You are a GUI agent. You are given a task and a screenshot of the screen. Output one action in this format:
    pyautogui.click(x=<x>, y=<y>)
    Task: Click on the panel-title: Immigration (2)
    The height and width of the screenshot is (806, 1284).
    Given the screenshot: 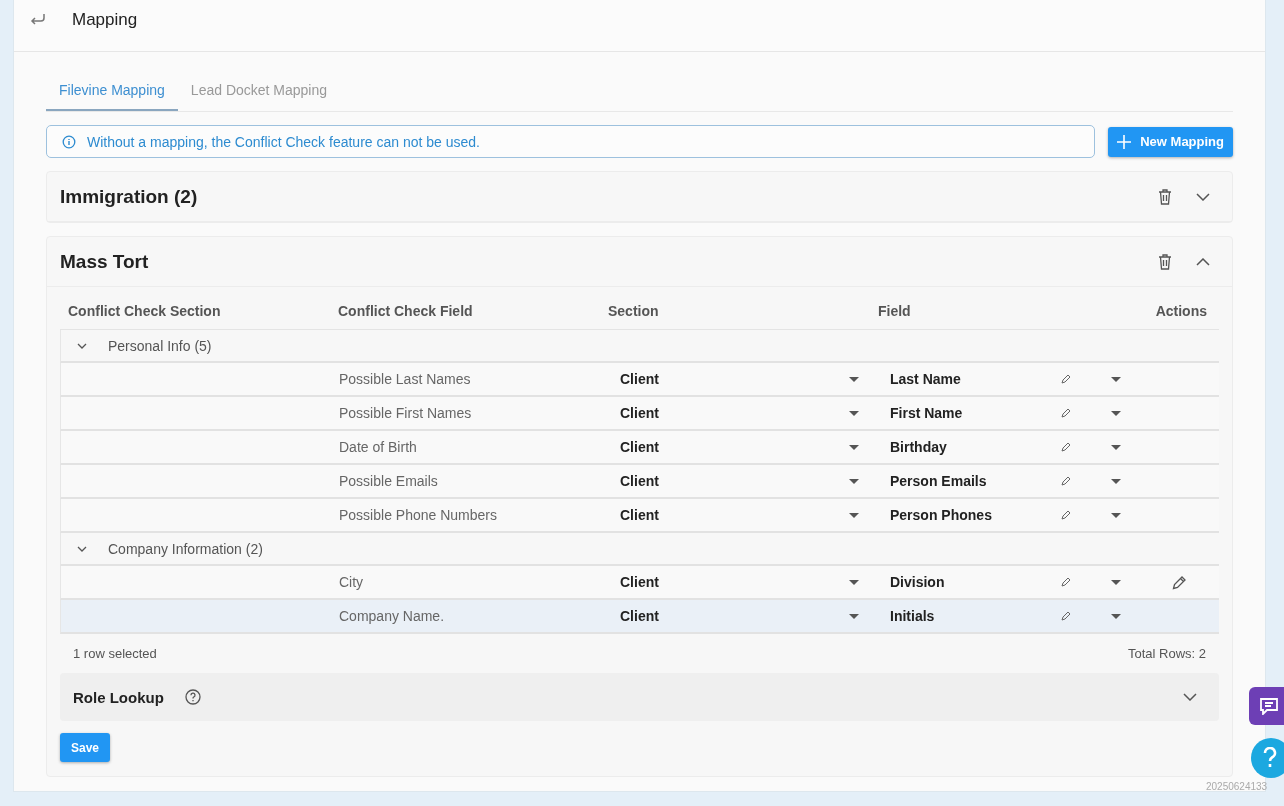 What is the action you would take?
    pyautogui.click(x=129, y=196)
    